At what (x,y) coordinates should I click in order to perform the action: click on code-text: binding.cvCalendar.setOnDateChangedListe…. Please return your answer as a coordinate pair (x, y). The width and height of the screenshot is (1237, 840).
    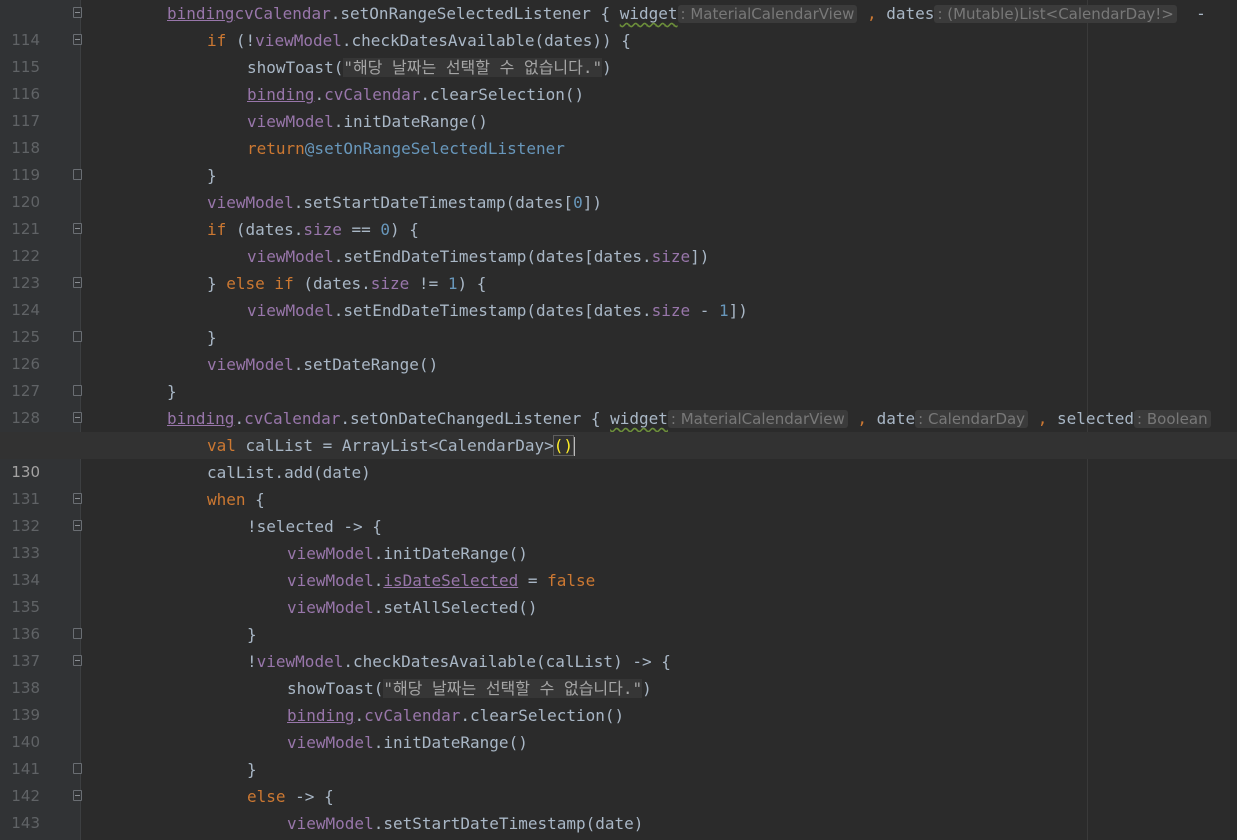
    Looking at the image, I should click on (689, 419).